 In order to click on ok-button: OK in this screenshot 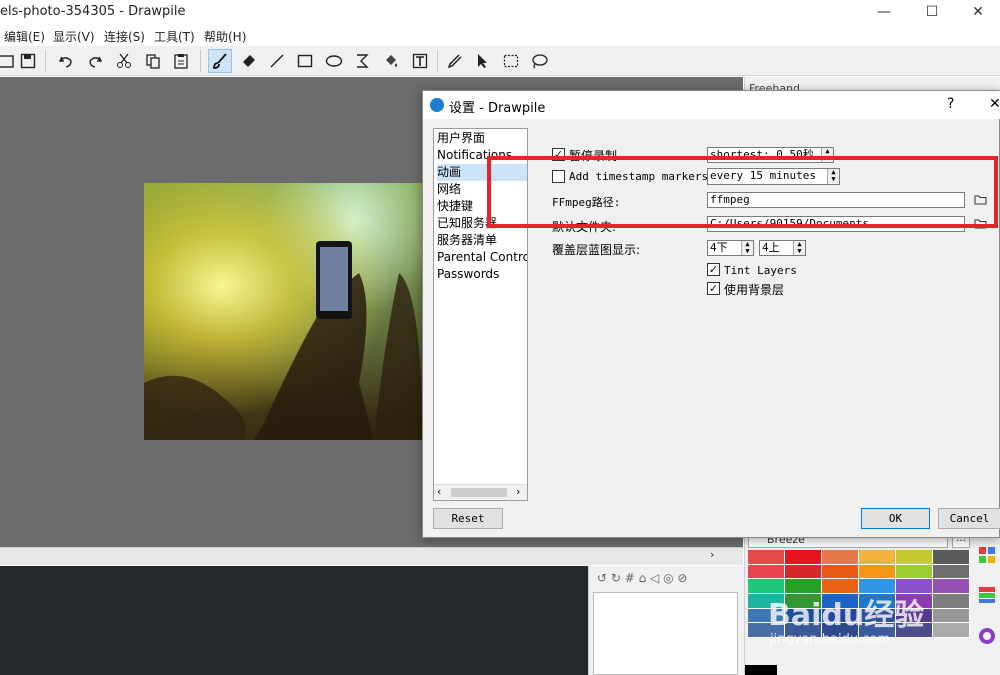, I will do `click(895, 518)`.